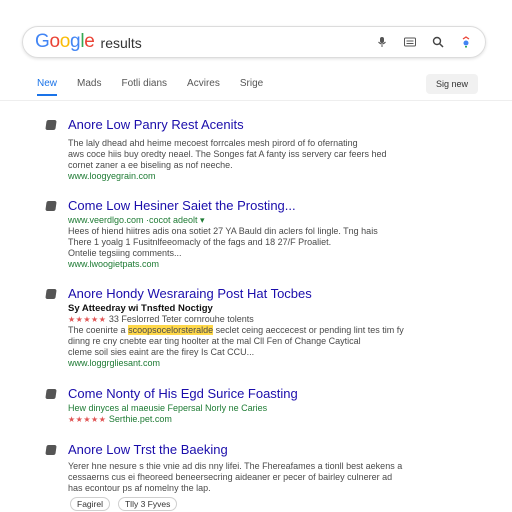  What do you see at coordinates (251, 87) in the screenshot?
I see `tab-srige: Srige` at bounding box center [251, 87].